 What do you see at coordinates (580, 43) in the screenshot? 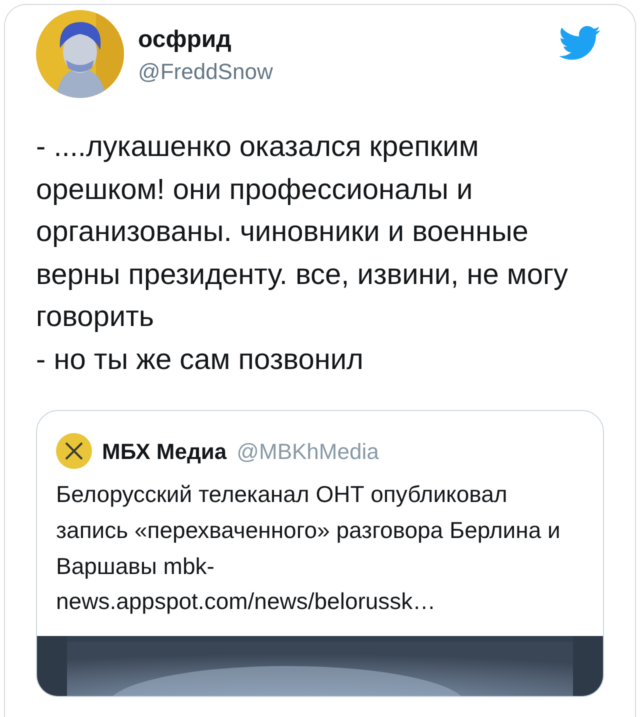
I see `bird-icon` at bounding box center [580, 43].